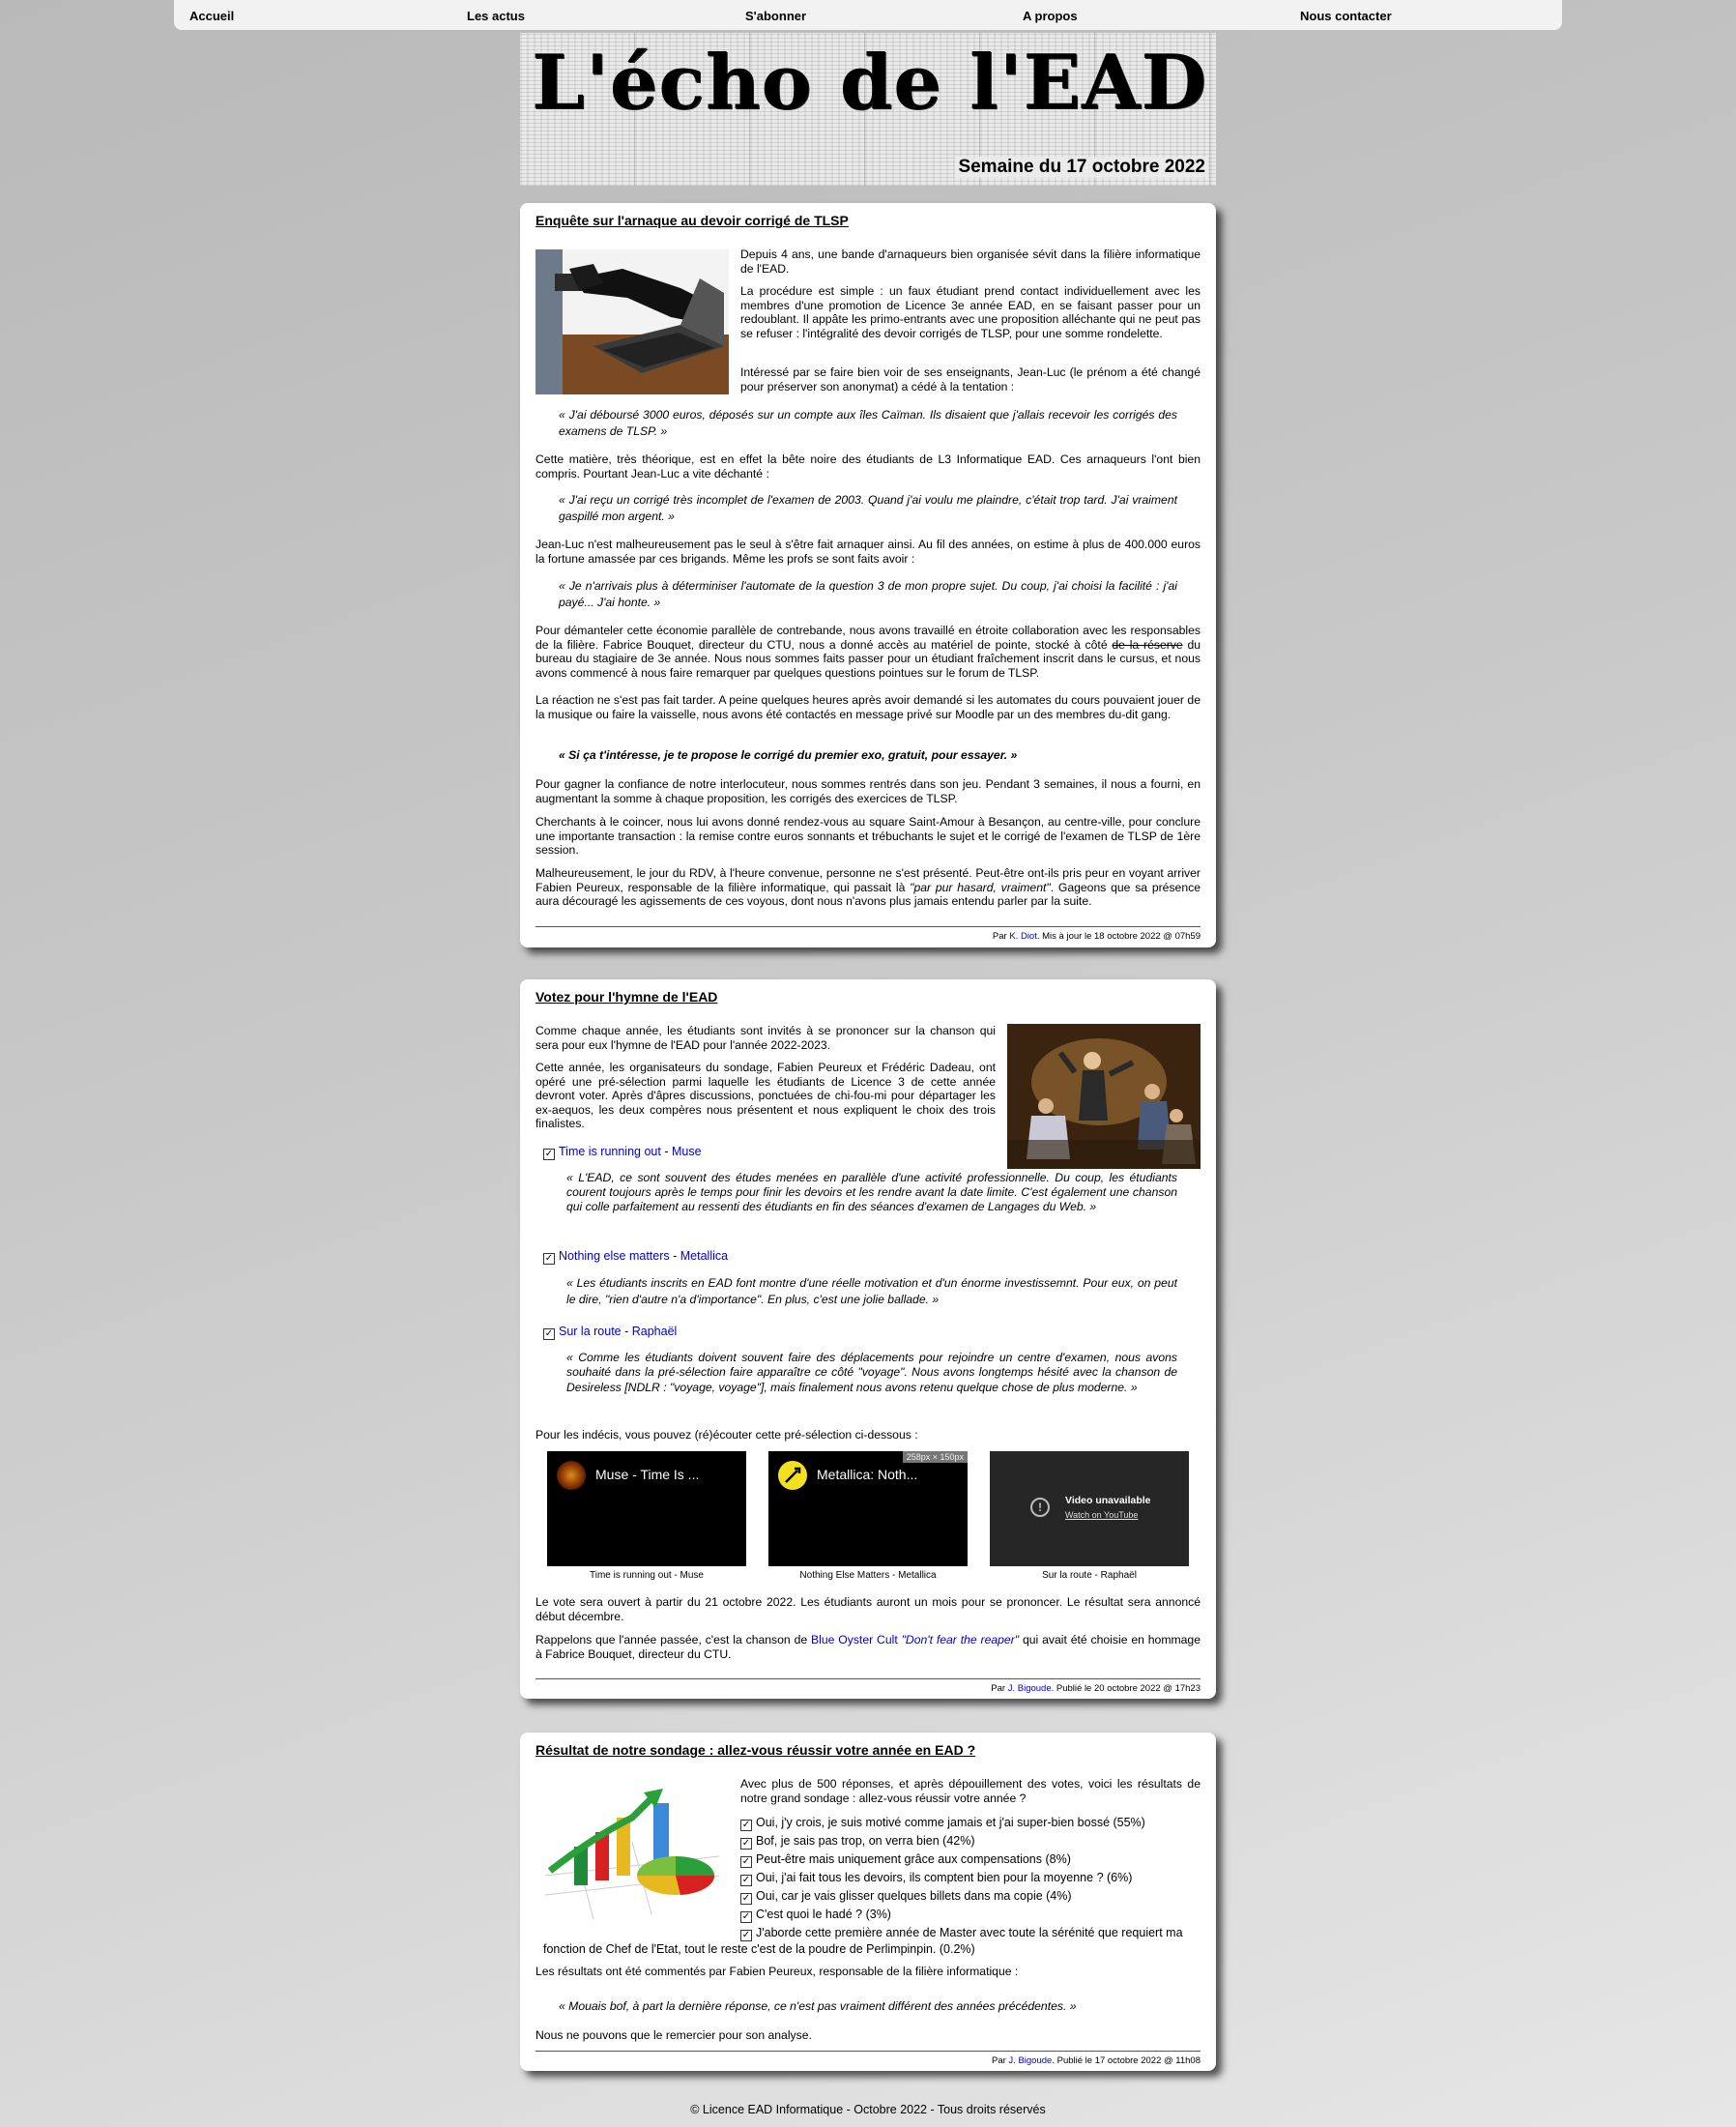  Describe the element at coordinates (590, 1331) in the screenshot. I see `song-title-link: Sur la route` at that location.